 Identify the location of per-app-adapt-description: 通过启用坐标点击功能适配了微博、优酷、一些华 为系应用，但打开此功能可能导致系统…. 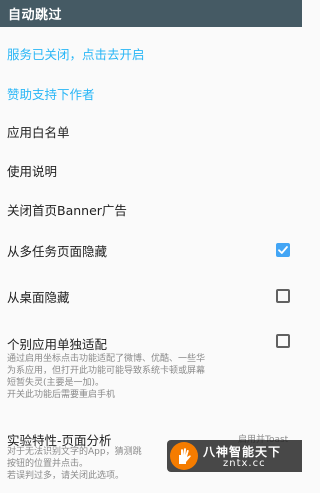
(141, 377).